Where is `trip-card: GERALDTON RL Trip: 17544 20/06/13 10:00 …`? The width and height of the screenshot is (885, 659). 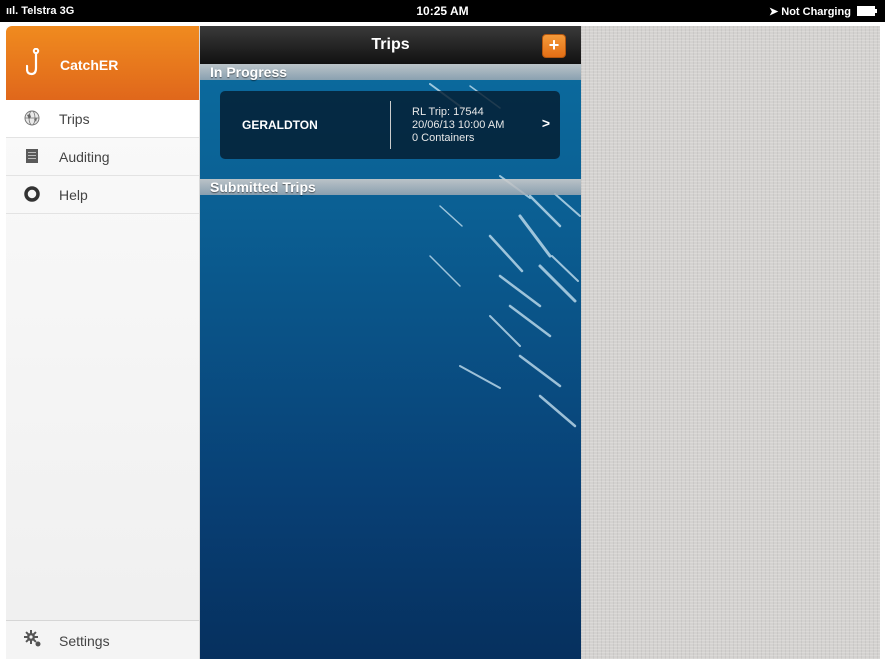
trip-card: GERALDTON RL Trip: 17544 20/06/13 10:00 … is located at coordinates (390, 125).